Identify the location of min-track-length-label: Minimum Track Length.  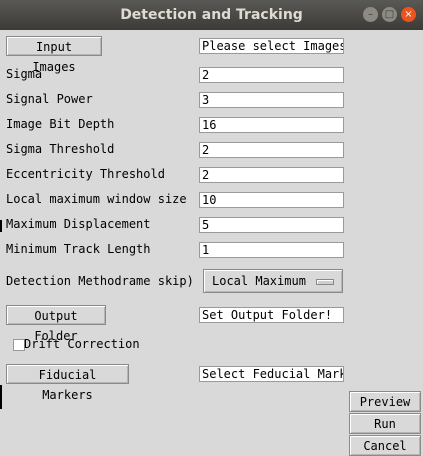
(78, 249).